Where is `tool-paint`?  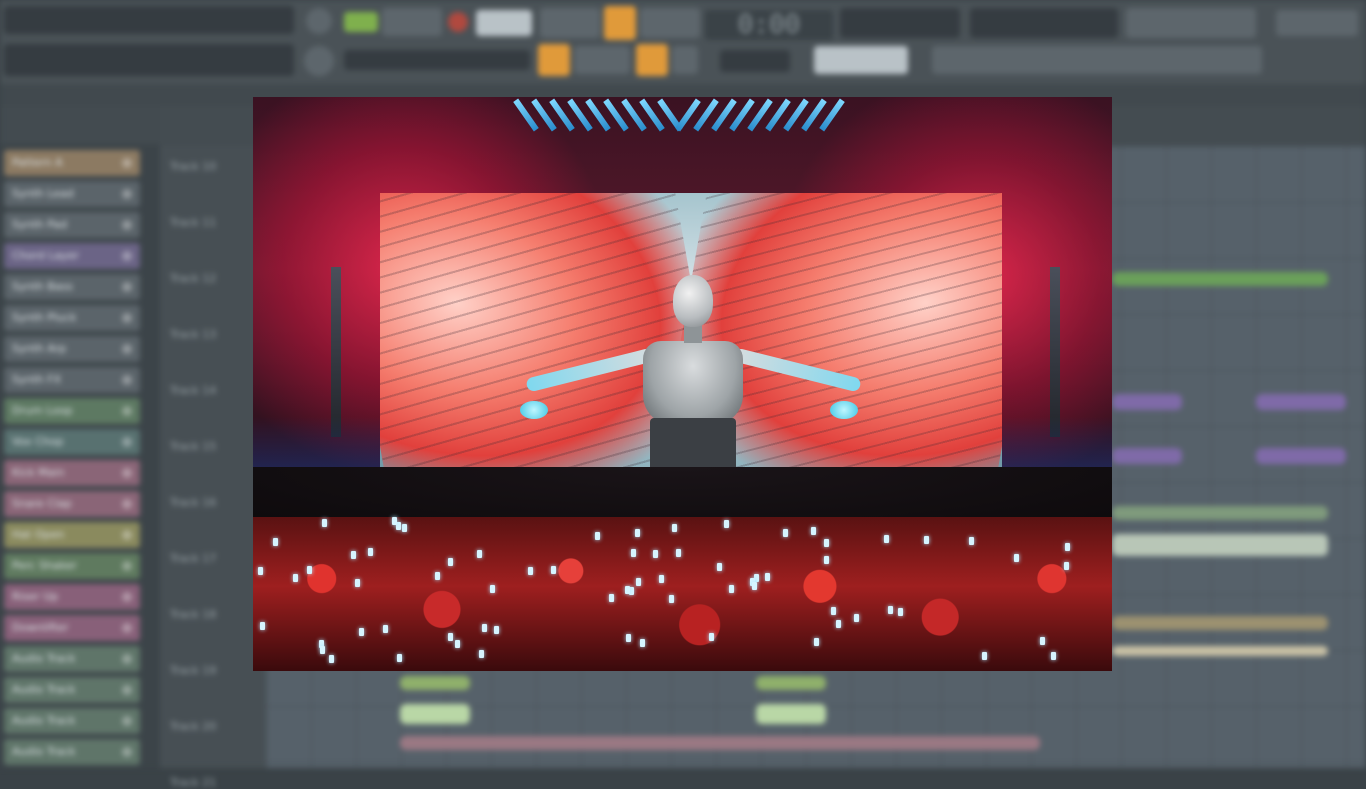 tool-paint is located at coordinates (652, 60).